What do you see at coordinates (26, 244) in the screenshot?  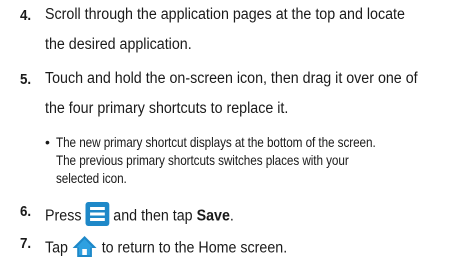 I see `step-number: 7.` at bounding box center [26, 244].